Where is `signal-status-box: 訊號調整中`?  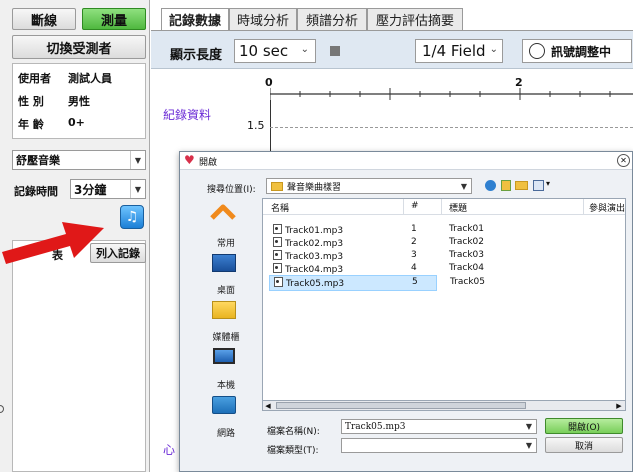 signal-status-box: 訊號調整中 is located at coordinates (577, 51).